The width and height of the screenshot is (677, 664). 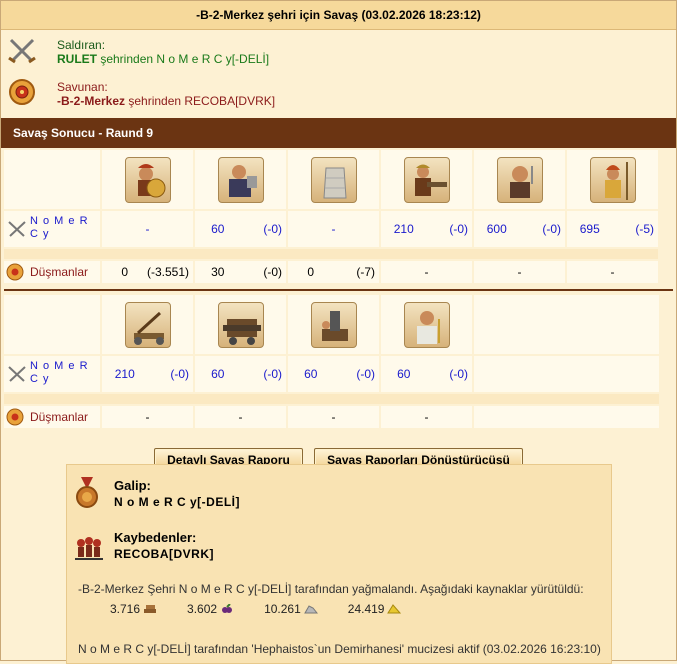 I want to click on loser-name: RECOBA[DVRK], so click(x=164, y=554).